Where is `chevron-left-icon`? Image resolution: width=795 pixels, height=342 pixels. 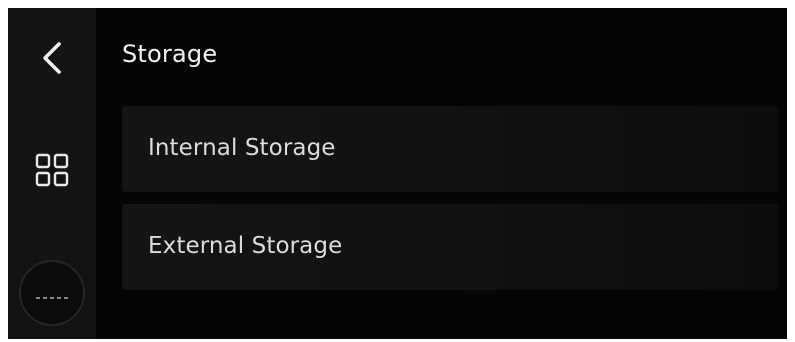
chevron-left-icon is located at coordinates (52, 58).